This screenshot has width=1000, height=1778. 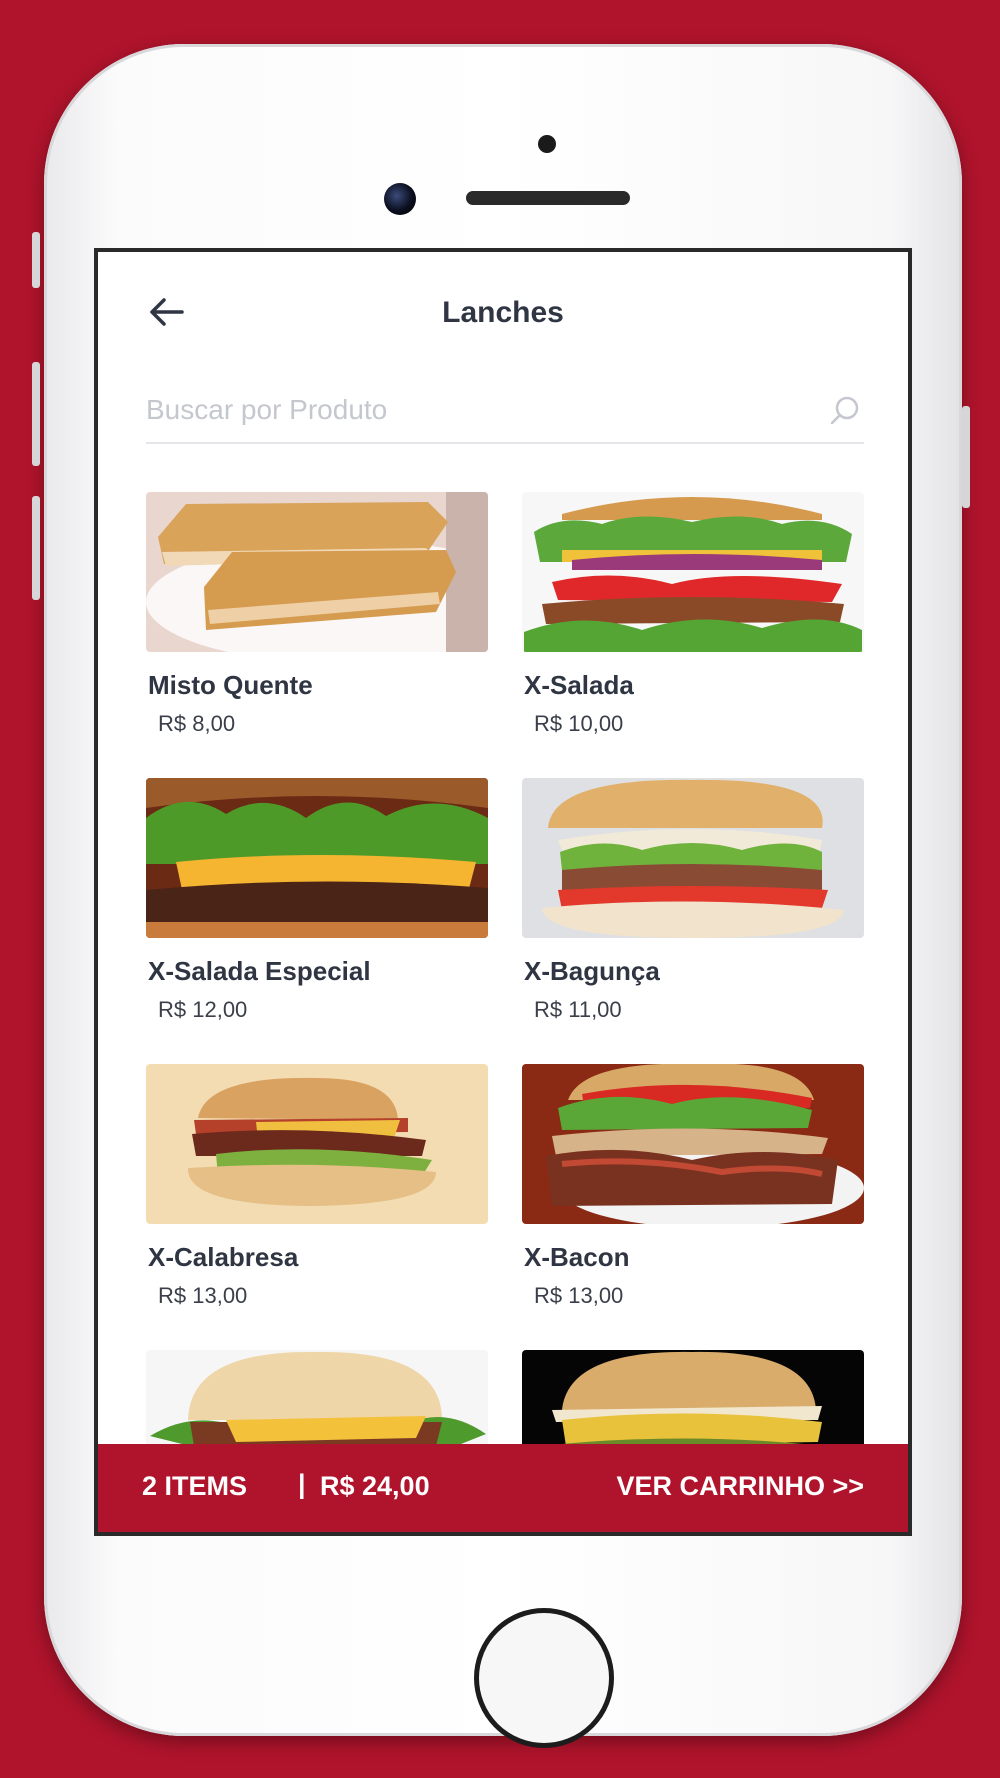 I want to click on product-image-x-bagunca, so click(x=693, y=858).